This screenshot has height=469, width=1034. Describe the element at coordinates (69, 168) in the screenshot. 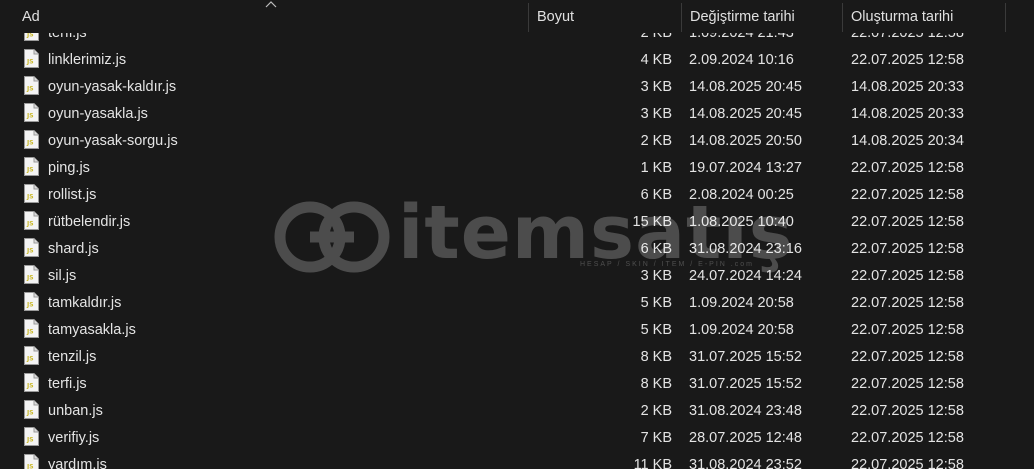

I see `file-name: ping.js` at that location.